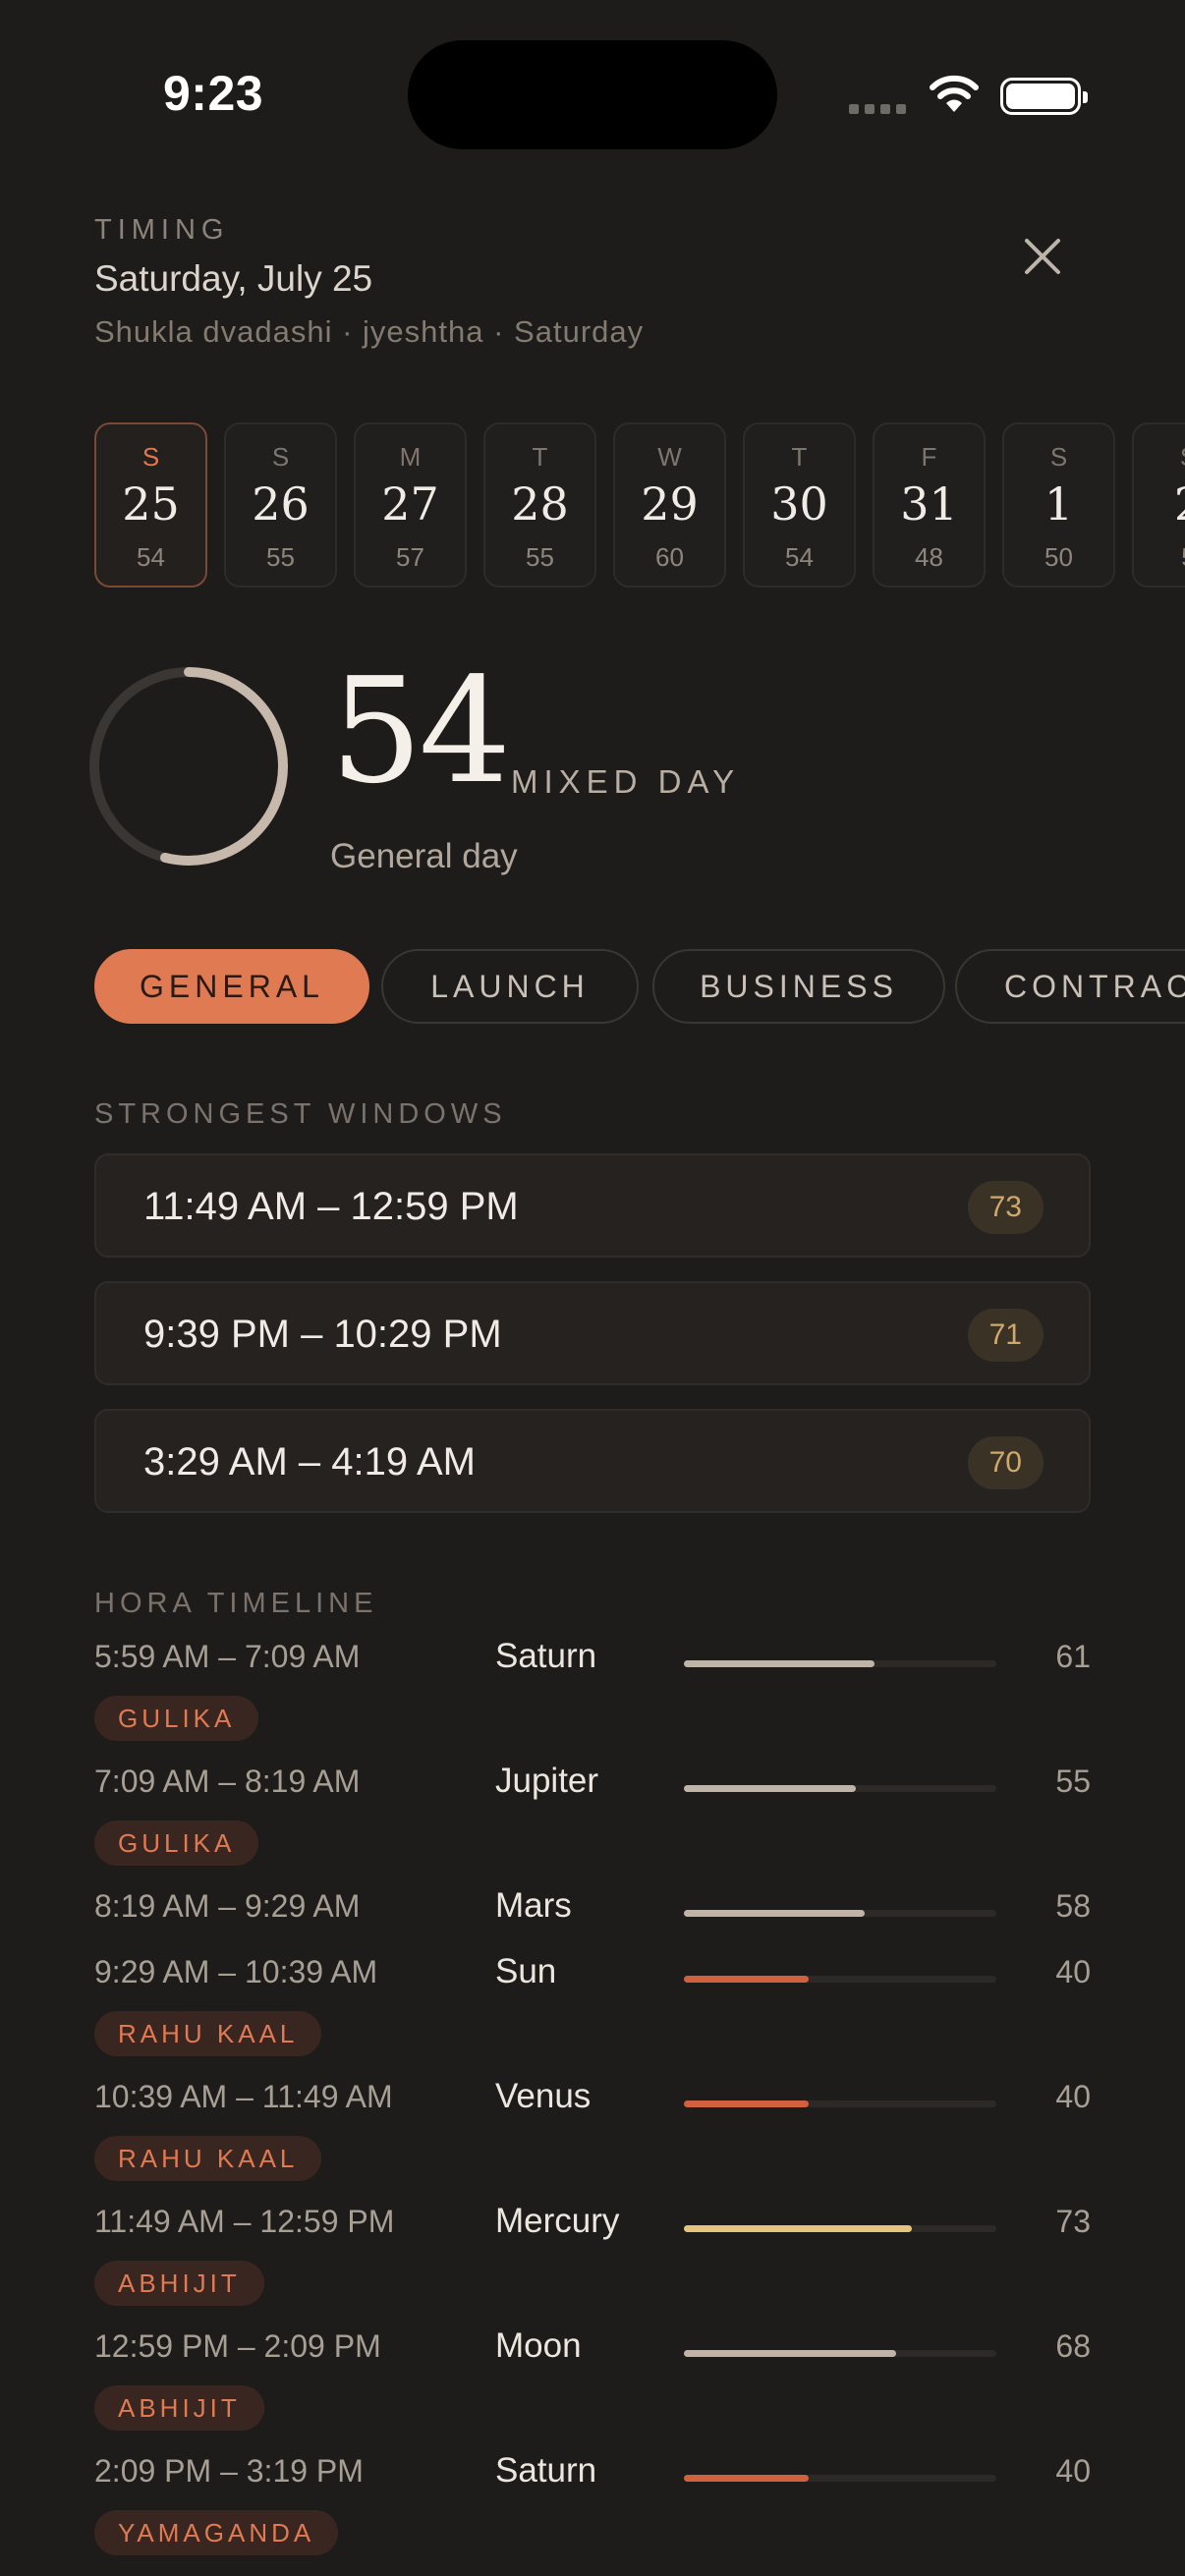 This screenshot has width=1185, height=2576. I want to click on day-chip: S 2 5, so click(1158, 505).